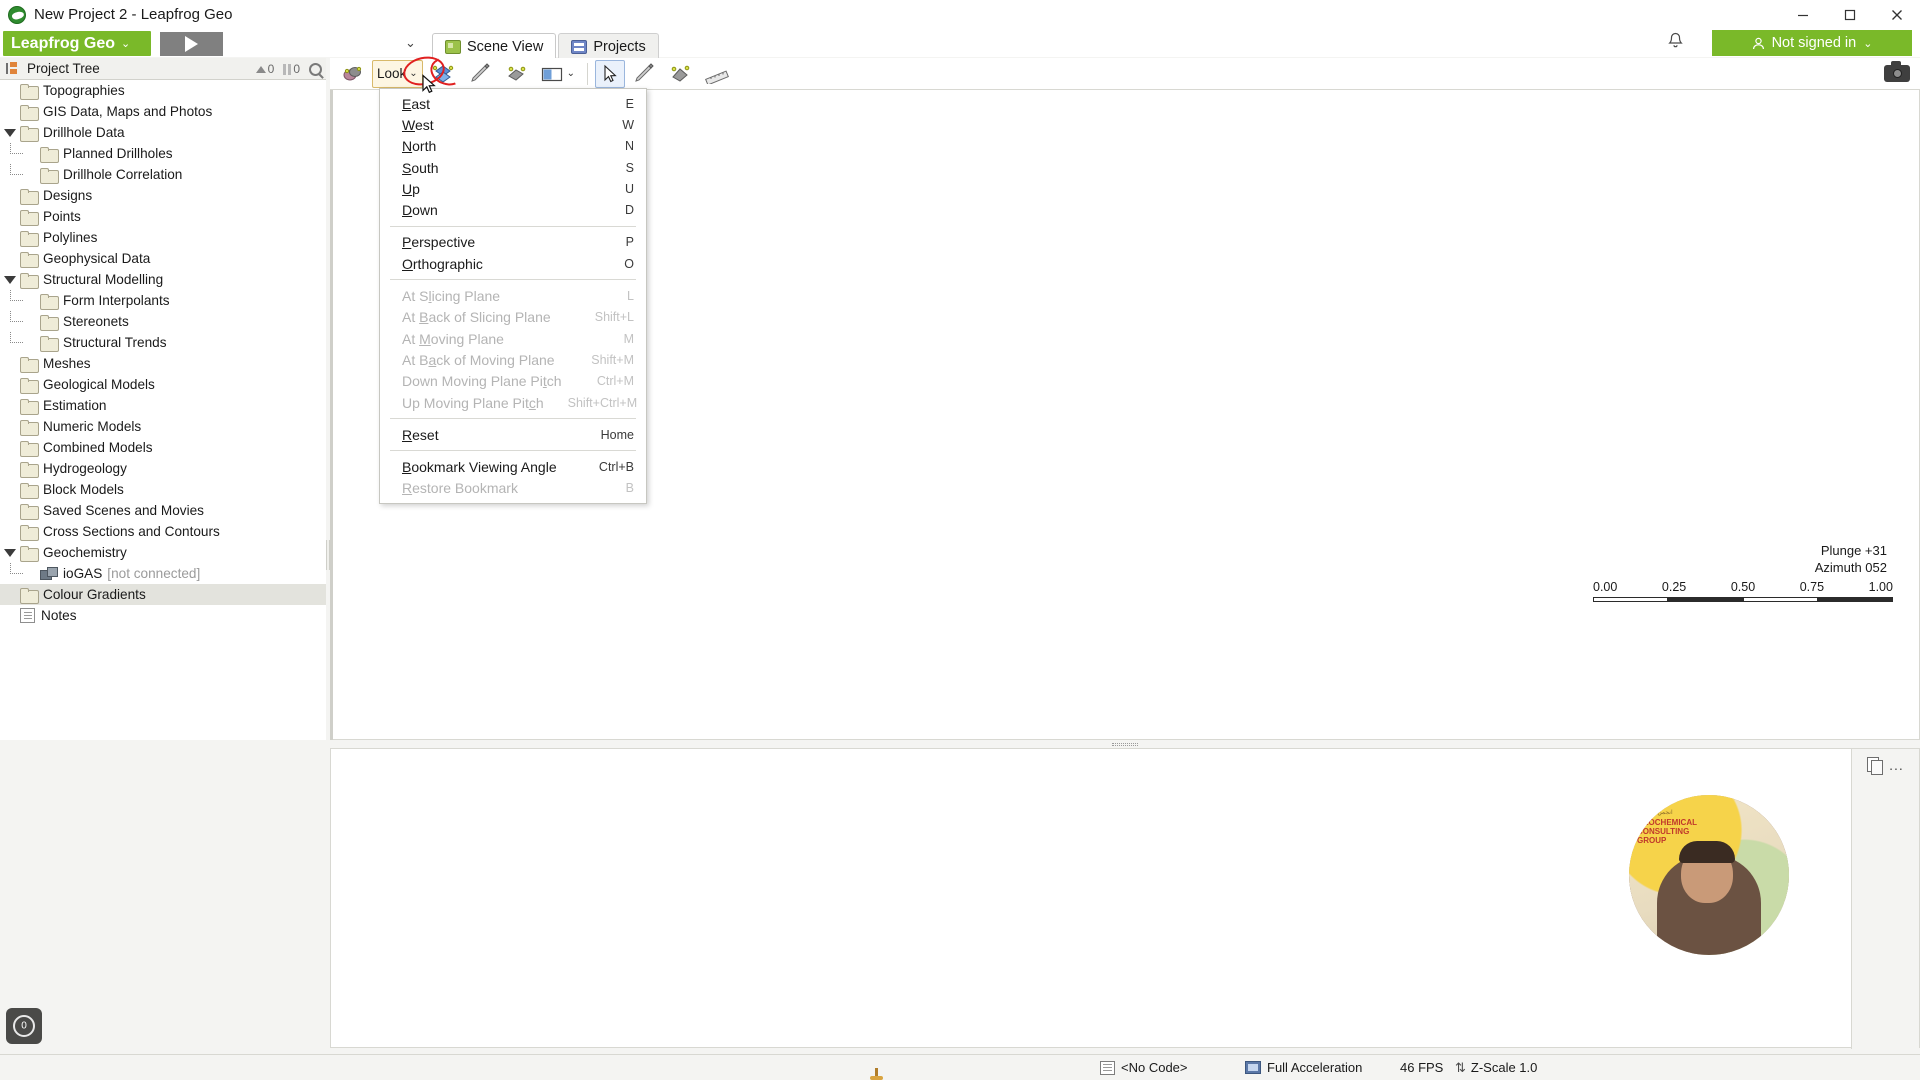  I want to click on sign-in-button: Not signed in ⌄, so click(1812, 43).